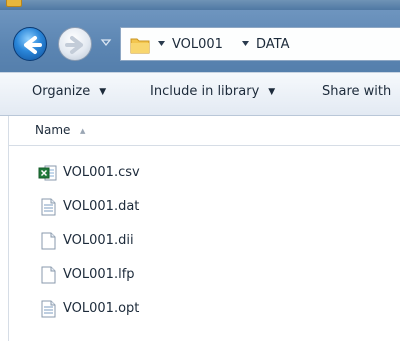 The image size is (400, 341). I want to click on column-header-name: Name, so click(52, 130).